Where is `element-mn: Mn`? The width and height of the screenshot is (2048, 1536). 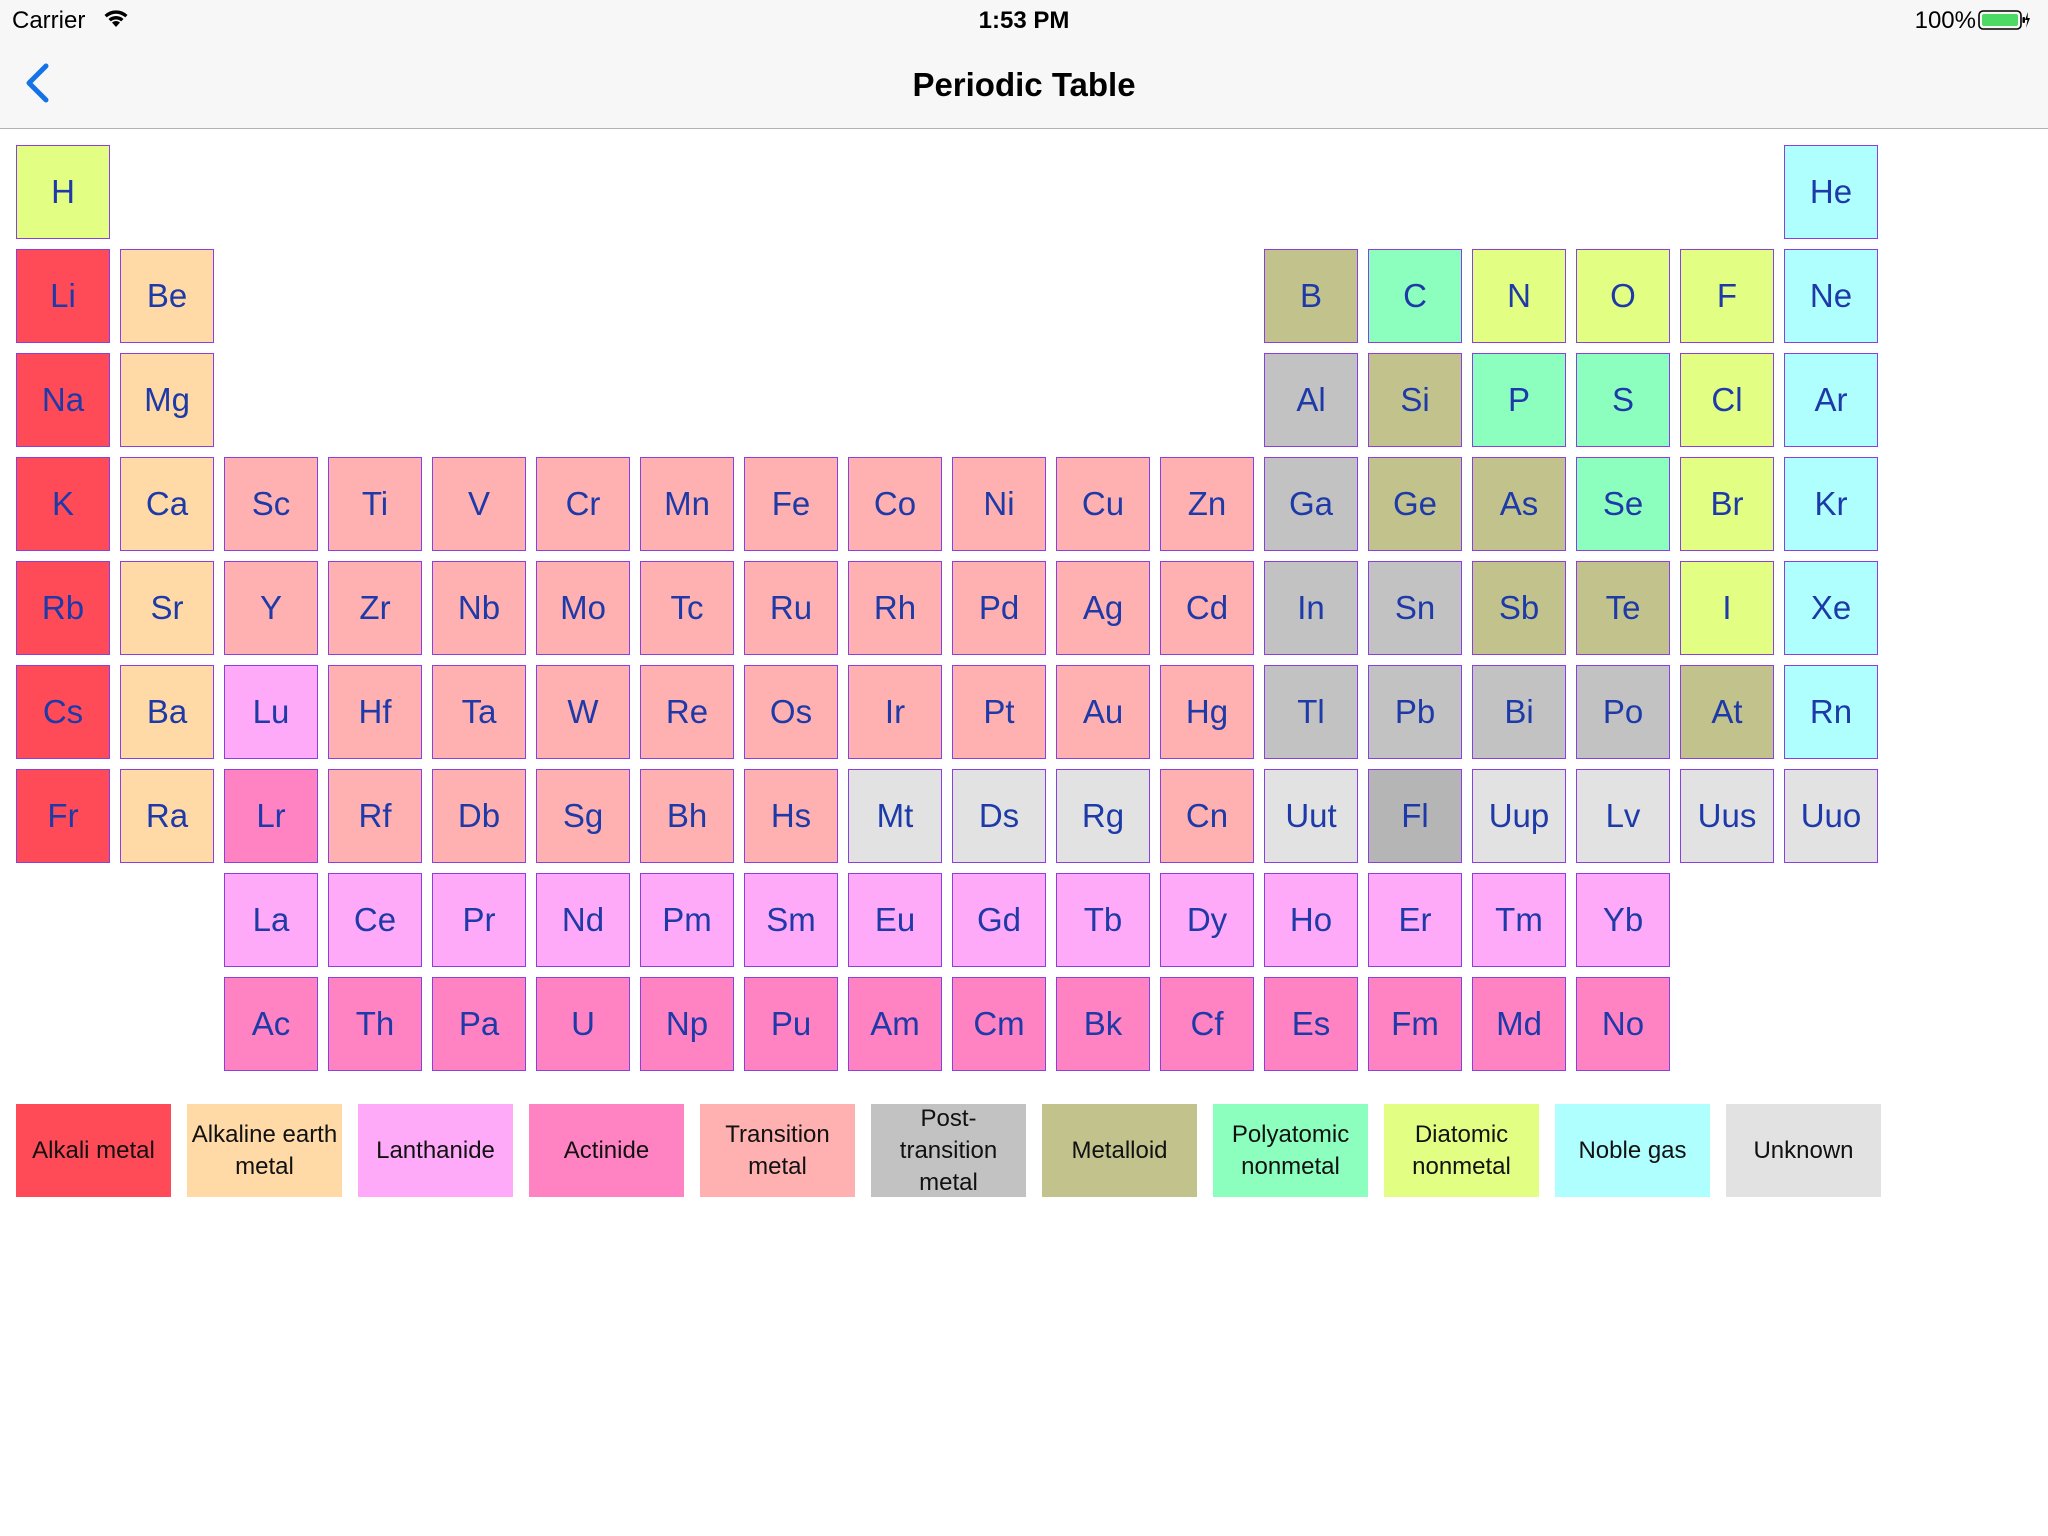 element-mn: Mn is located at coordinates (687, 504).